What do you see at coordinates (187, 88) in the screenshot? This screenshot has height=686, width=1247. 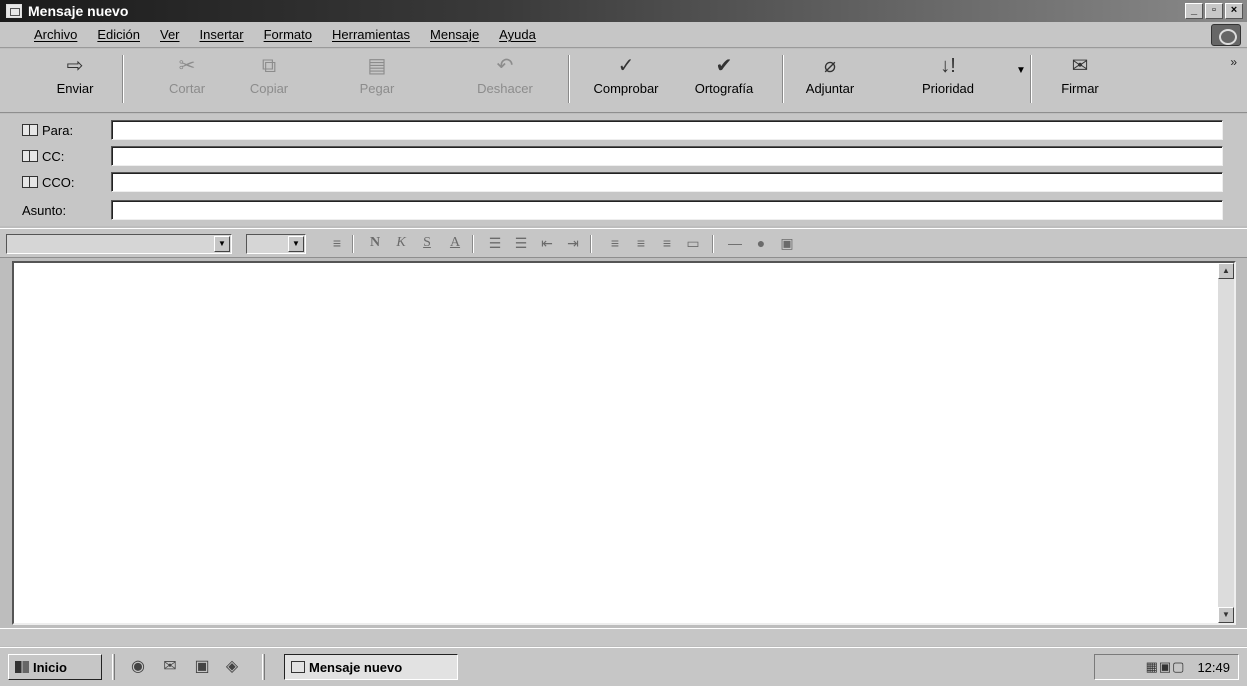 I see `cut-label: Cortar` at bounding box center [187, 88].